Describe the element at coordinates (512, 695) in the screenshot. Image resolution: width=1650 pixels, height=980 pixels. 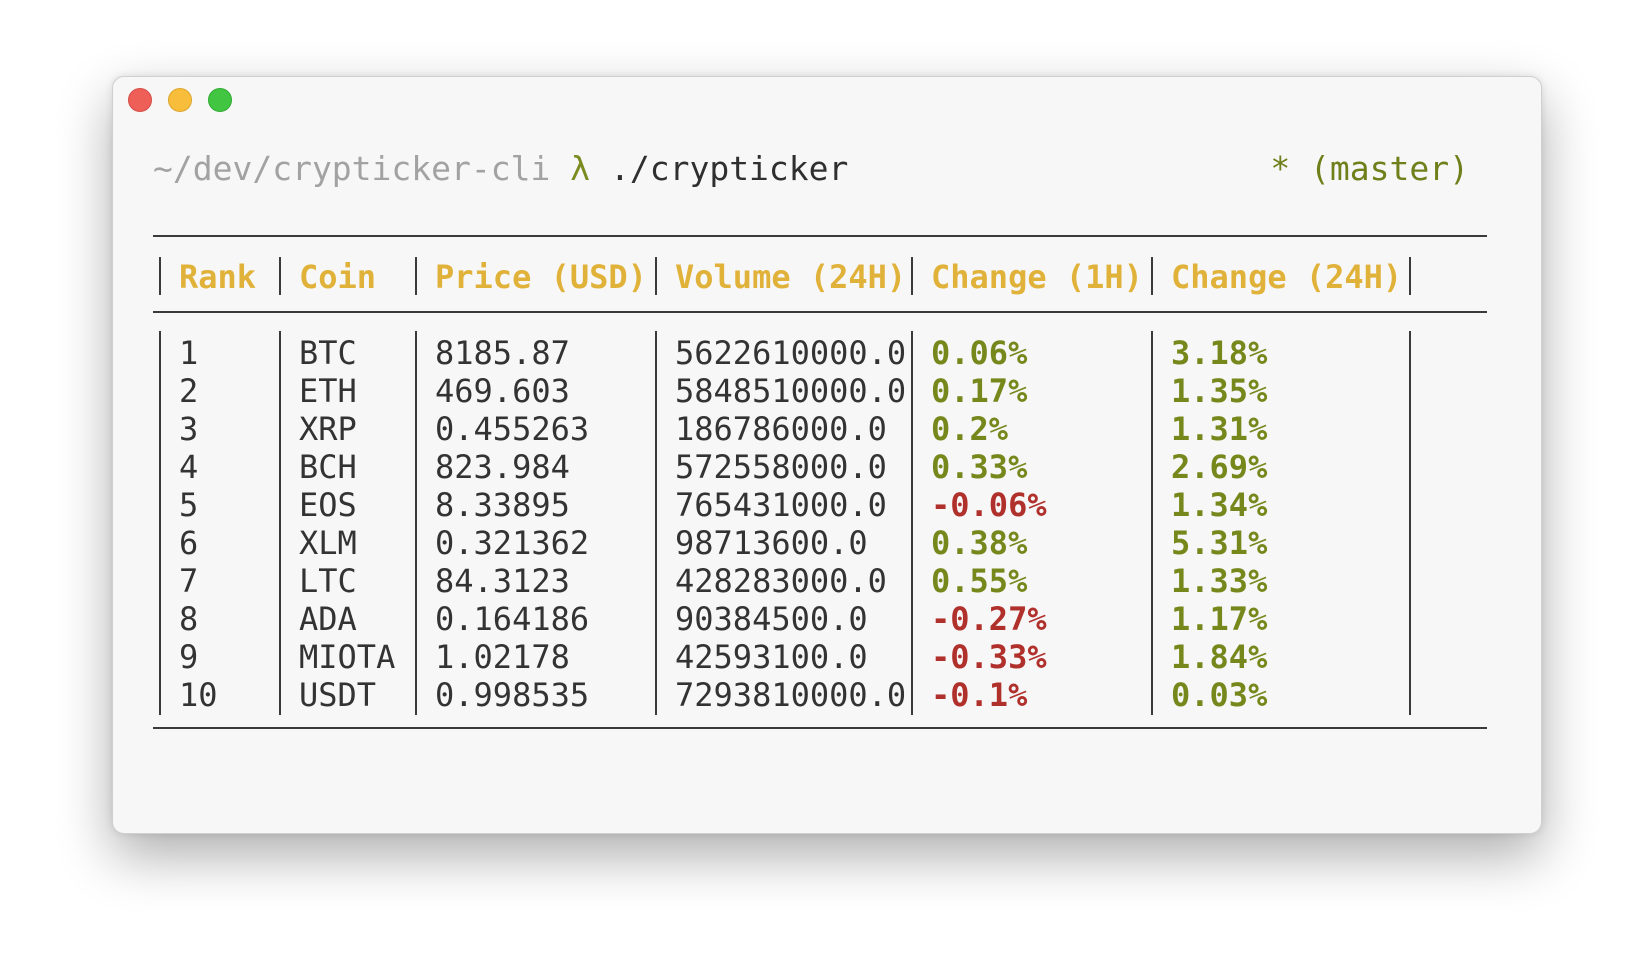
I see `price-cell: 0.998535` at that location.